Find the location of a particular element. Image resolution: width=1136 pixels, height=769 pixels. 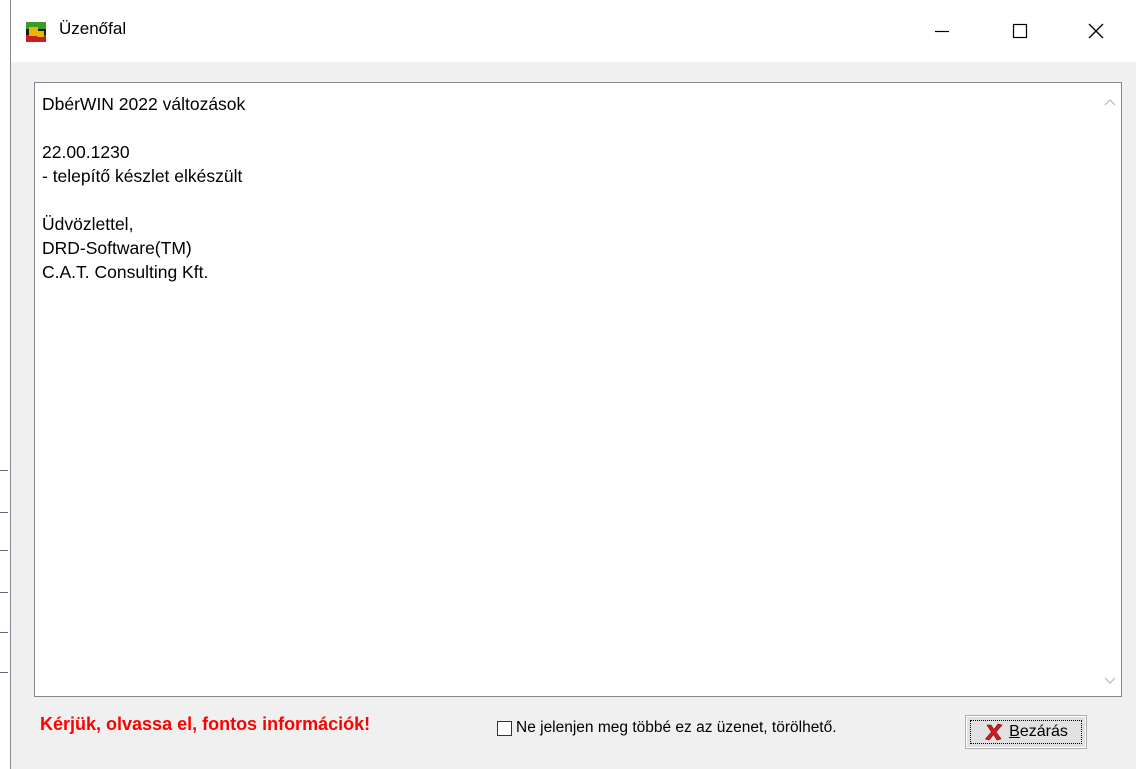

close-window-button is located at coordinates (1096, 31).